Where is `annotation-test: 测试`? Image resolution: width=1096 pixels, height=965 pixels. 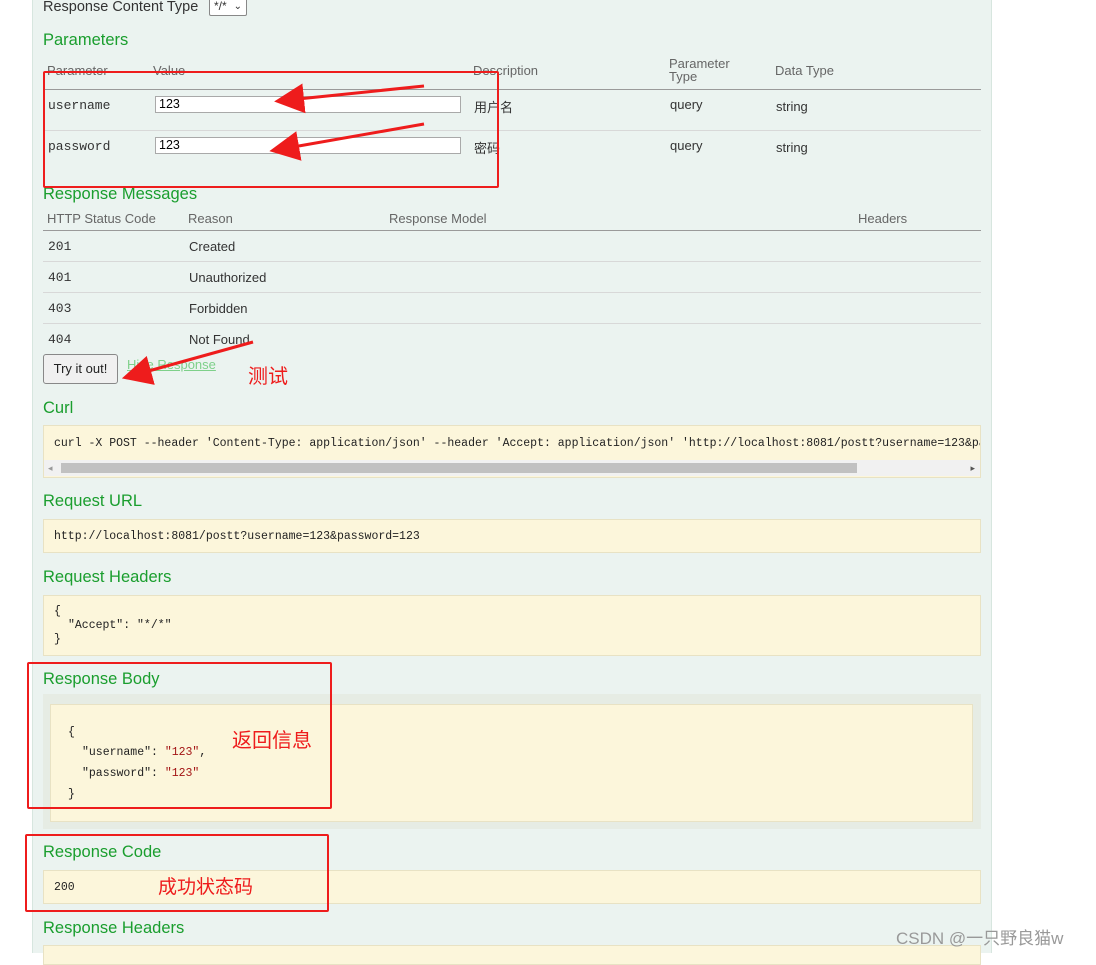
annotation-test: 测试 is located at coordinates (268, 377).